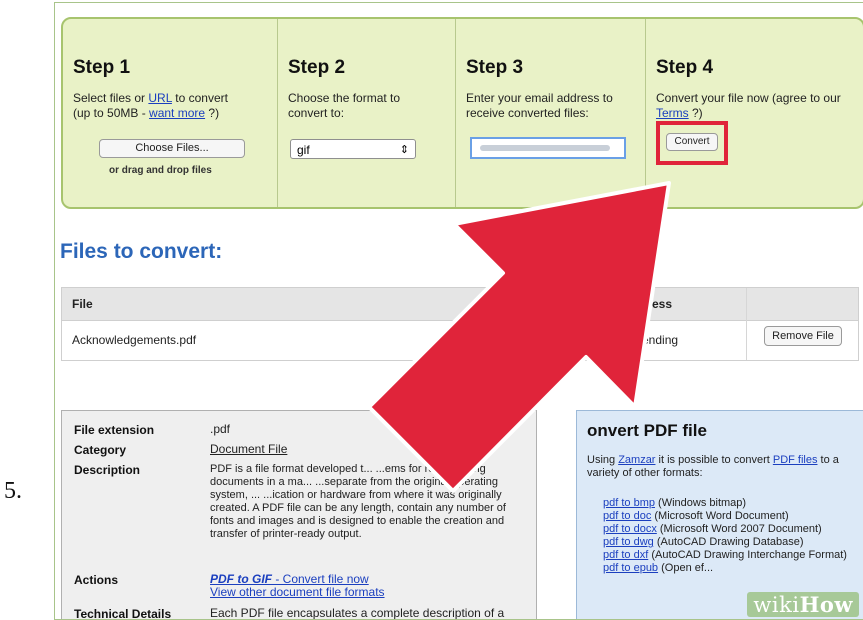 The width and height of the screenshot is (863, 620). What do you see at coordinates (13, 491) in the screenshot?
I see `step-number: 5.` at bounding box center [13, 491].